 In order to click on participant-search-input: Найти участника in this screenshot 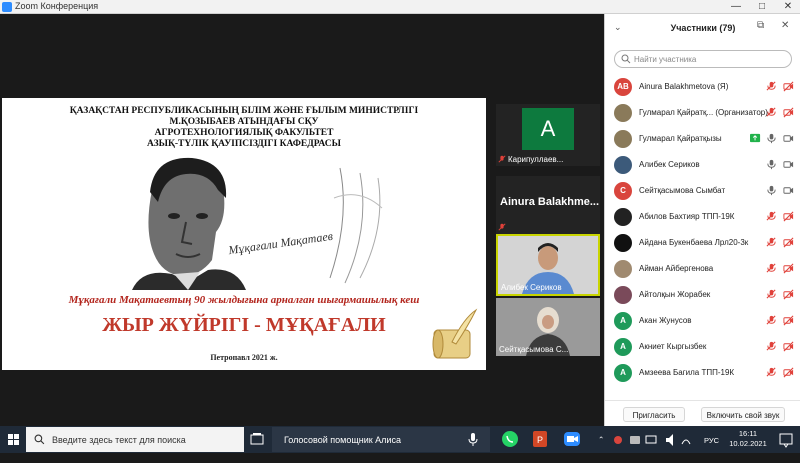, I will do `click(703, 59)`.